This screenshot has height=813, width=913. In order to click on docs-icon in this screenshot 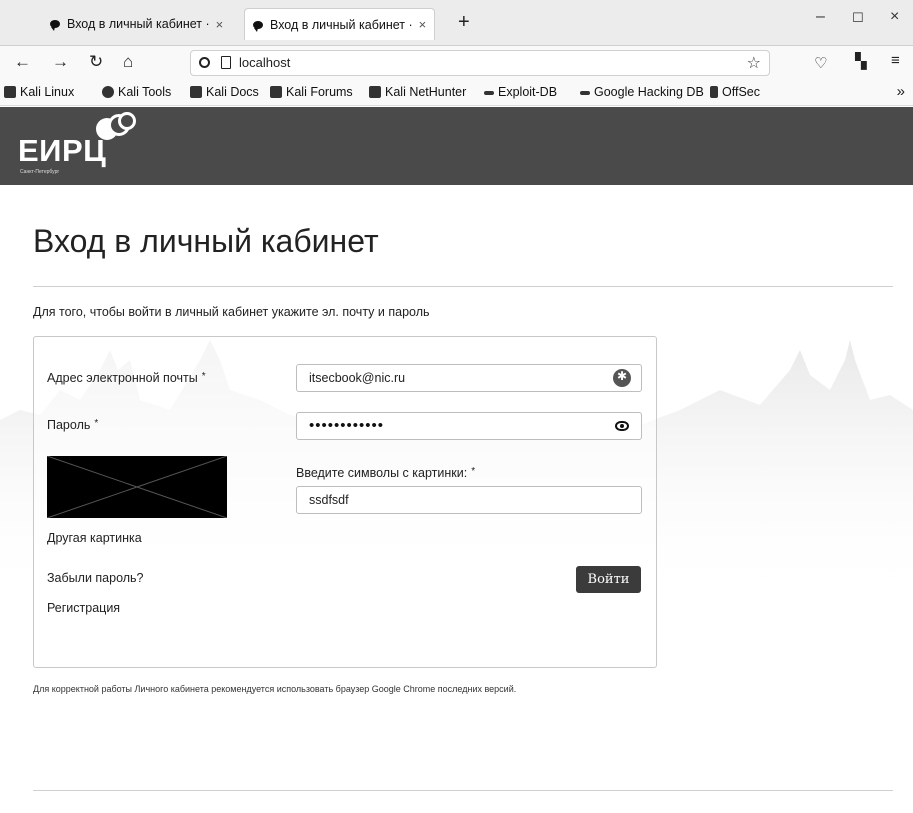, I will do `click(196, 92)`.